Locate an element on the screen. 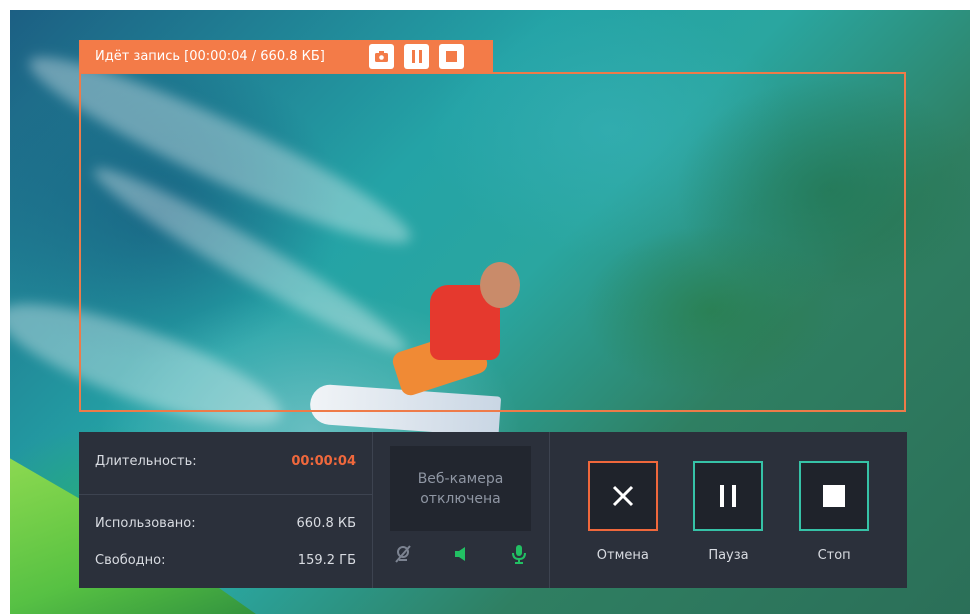 The width and height of the screenshot is (970, 614). webcam-section: Веб-камера отключена is located at coordinates (461, 510).